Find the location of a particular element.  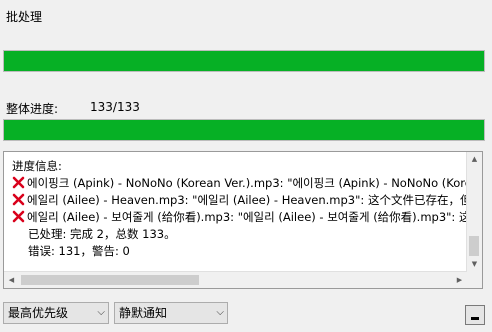

log-horizontal-scrollbar: ◀ ▶ is located at coordinates (235, 279).